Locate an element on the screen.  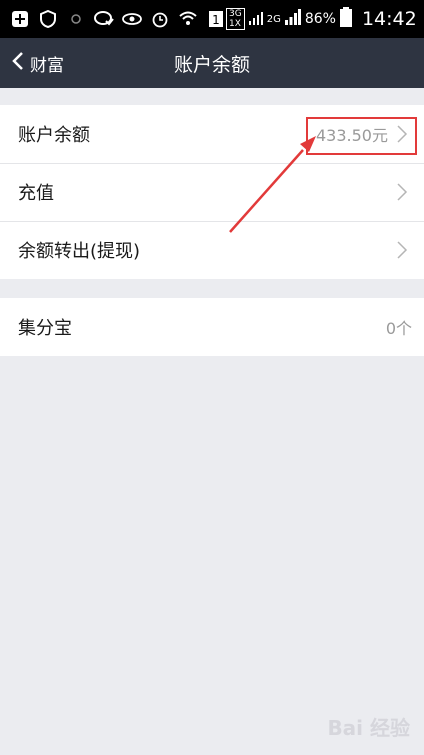
brightness-icon is located at coordinates (76, 19).